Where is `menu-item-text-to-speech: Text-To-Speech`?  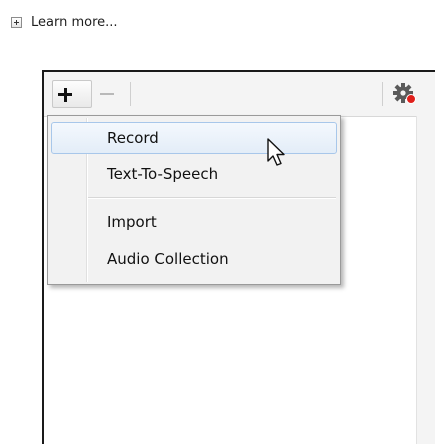
menu-item-text-to-speech: Text-To-Speech is located at coordinates (194, 174).